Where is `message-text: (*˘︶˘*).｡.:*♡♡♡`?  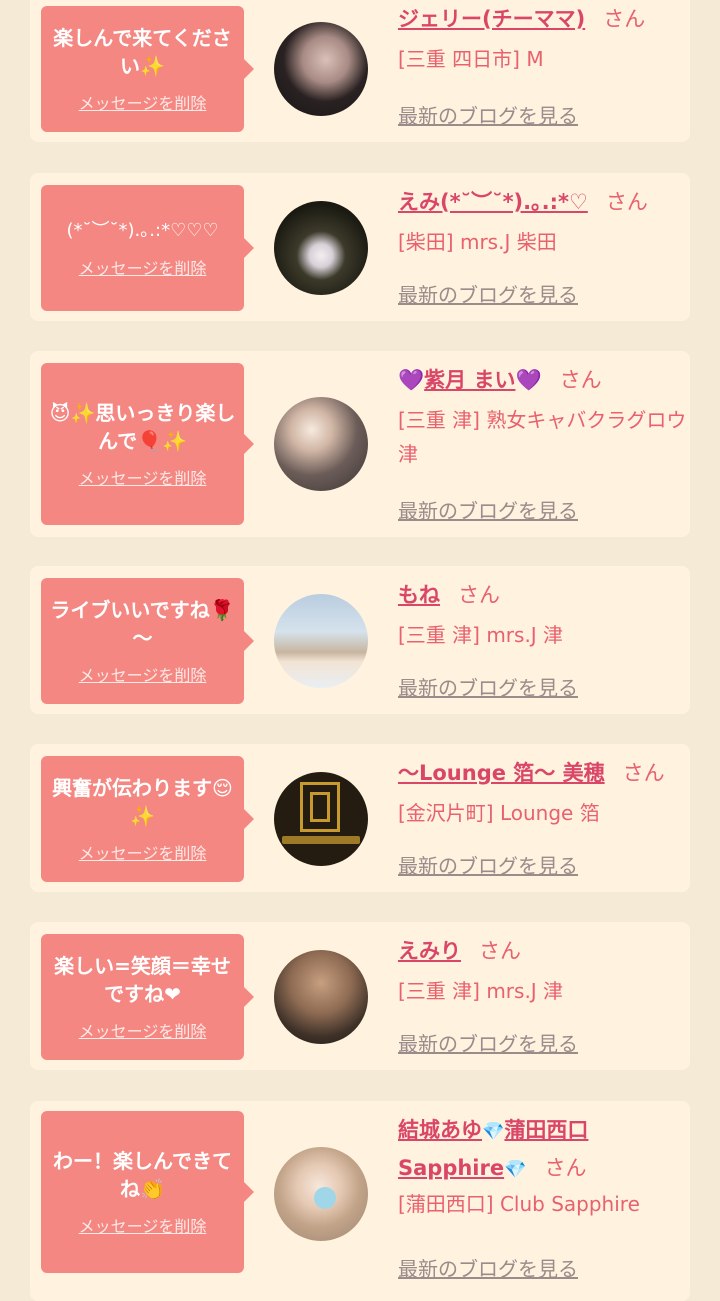
message-text: (*˘︶˘*).｡.:*♡♡♡ is located at coordinates (142, 230).